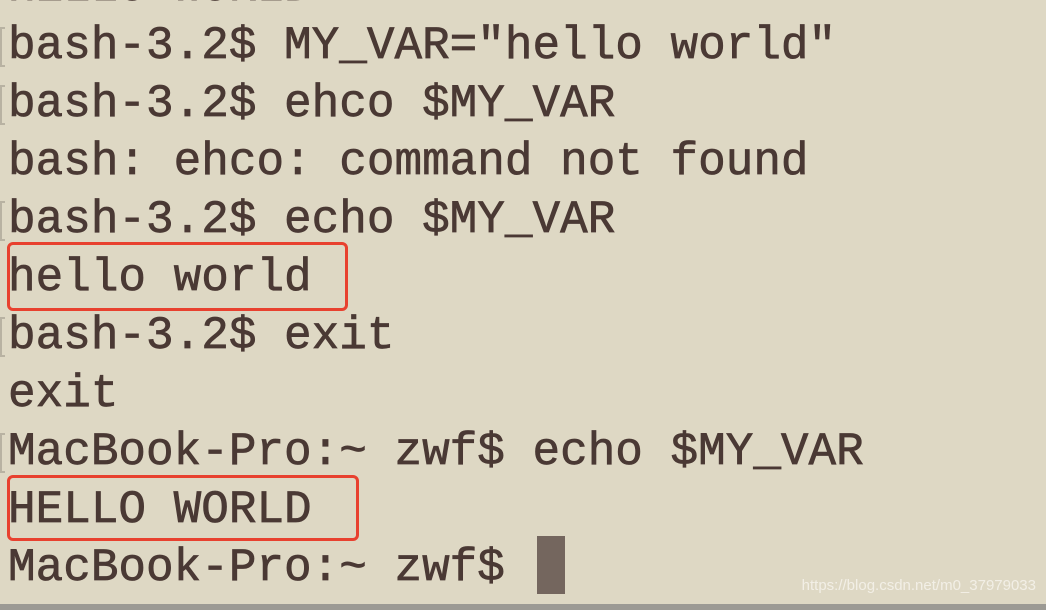 The image size is (1046, 610). Describe the element at coordinates (523, 607) in the screenshot. I see `window-bottom-edge` at that location.